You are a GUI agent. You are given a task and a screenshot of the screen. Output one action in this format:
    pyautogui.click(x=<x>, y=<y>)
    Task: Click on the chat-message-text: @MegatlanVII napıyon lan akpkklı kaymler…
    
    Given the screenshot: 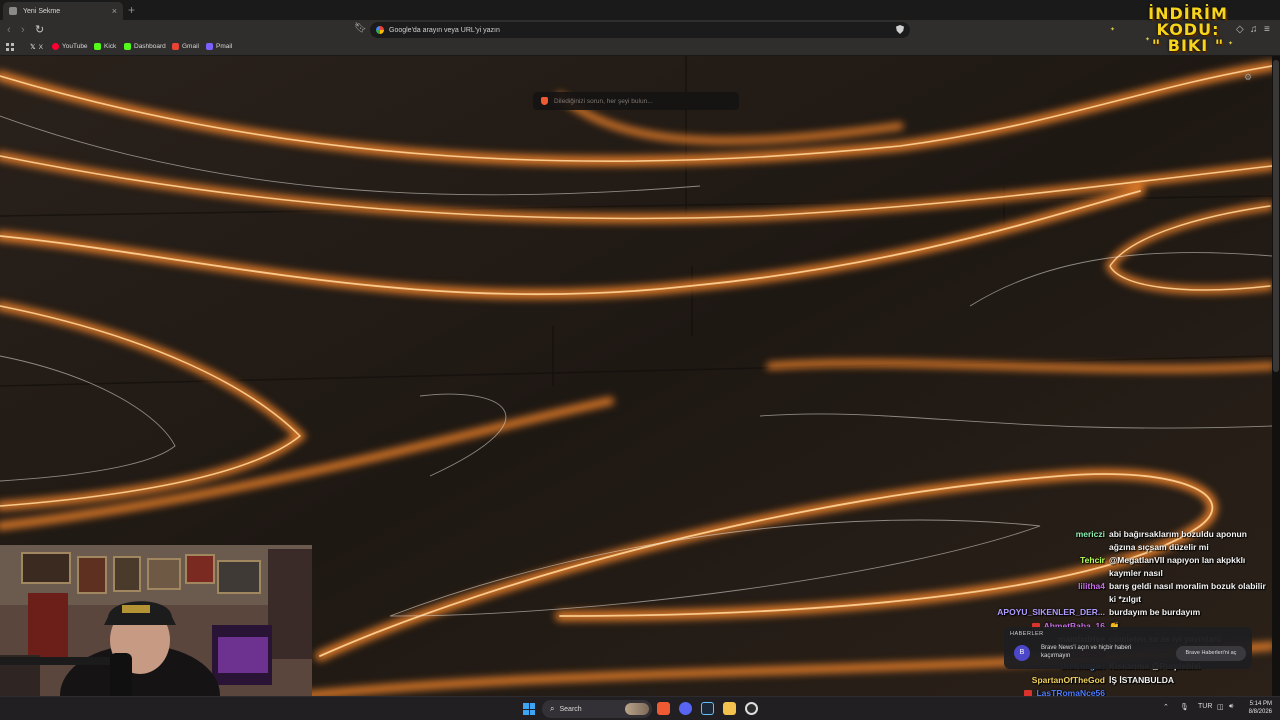 What is the action you would take?
    pyautogui.click(x=1177, y=566)
    